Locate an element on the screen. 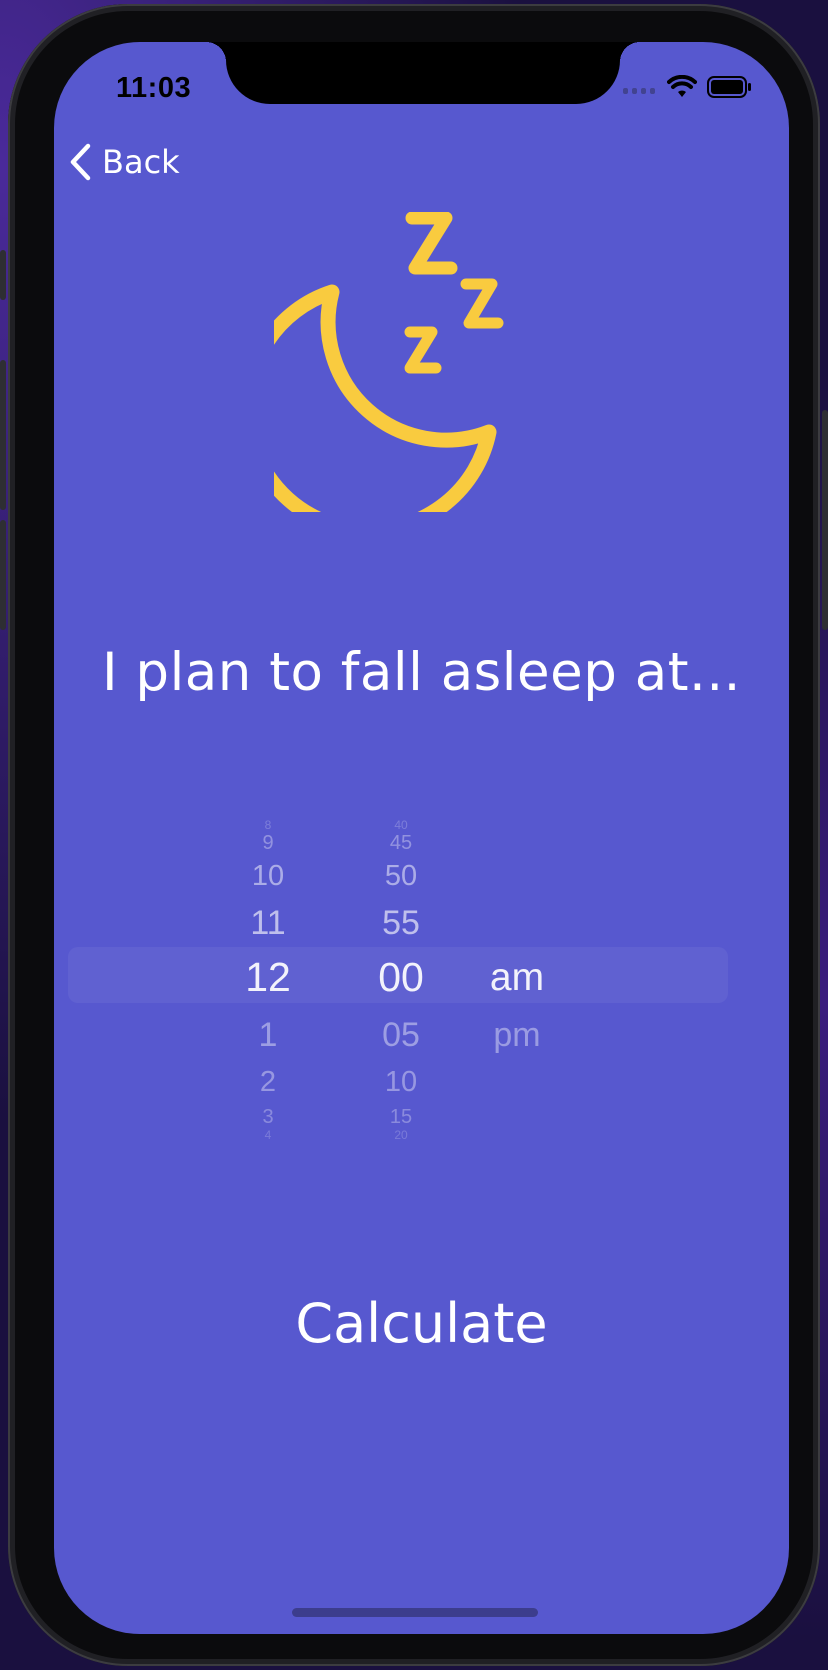 Image resolution: width=828 pixels, height=1670 pixels. chevron-left-icon is located at coordinates (80, 162).